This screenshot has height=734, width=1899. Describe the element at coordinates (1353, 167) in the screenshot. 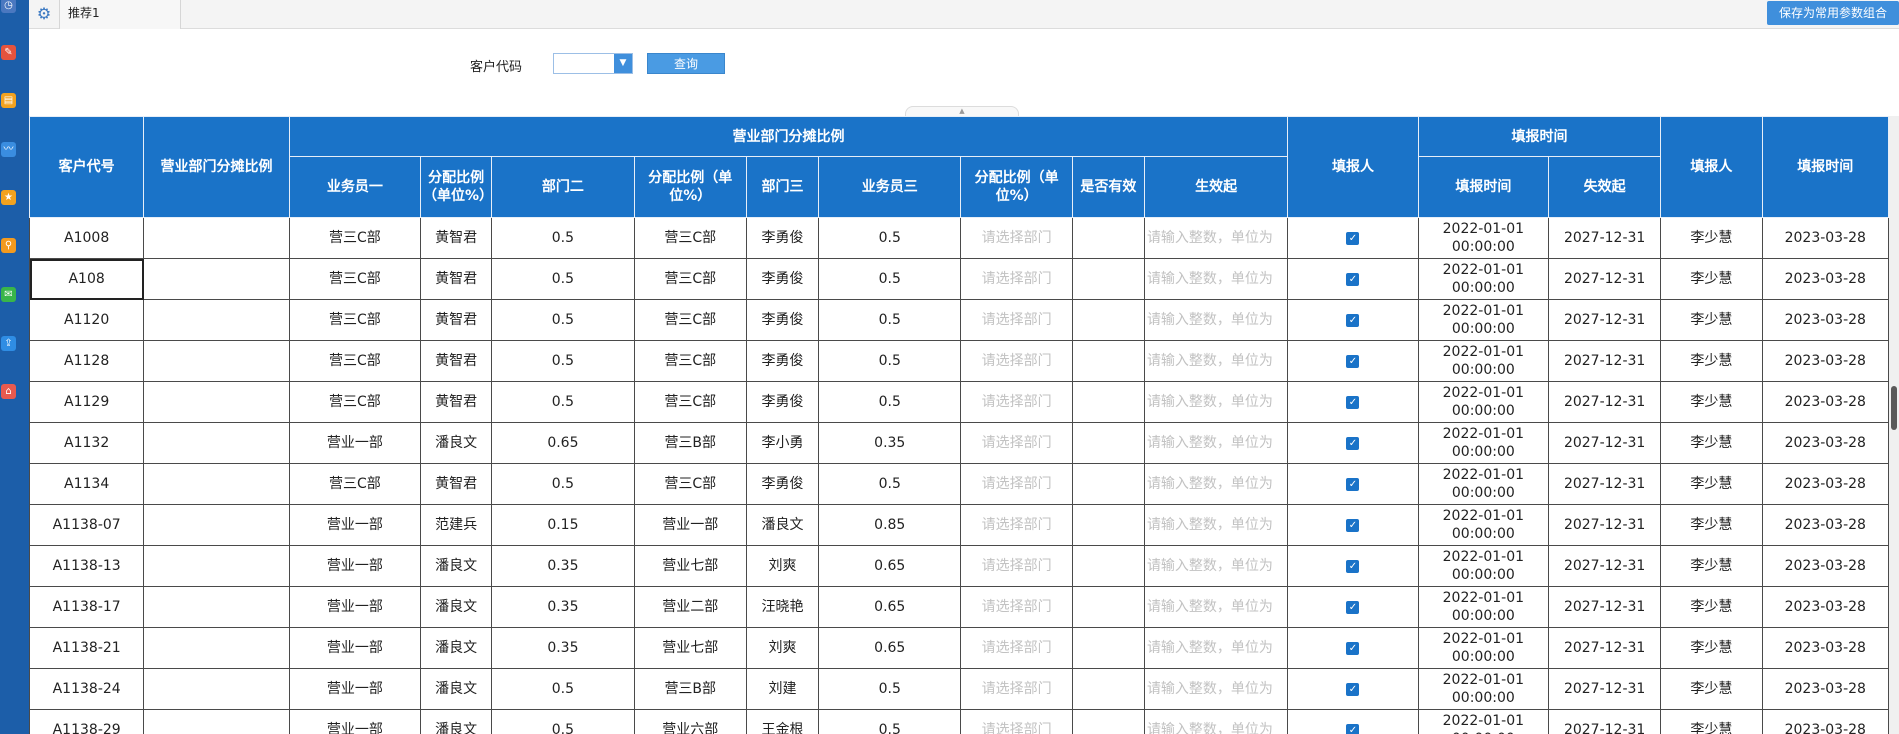

I see `header-filler: 填报人` at that location.